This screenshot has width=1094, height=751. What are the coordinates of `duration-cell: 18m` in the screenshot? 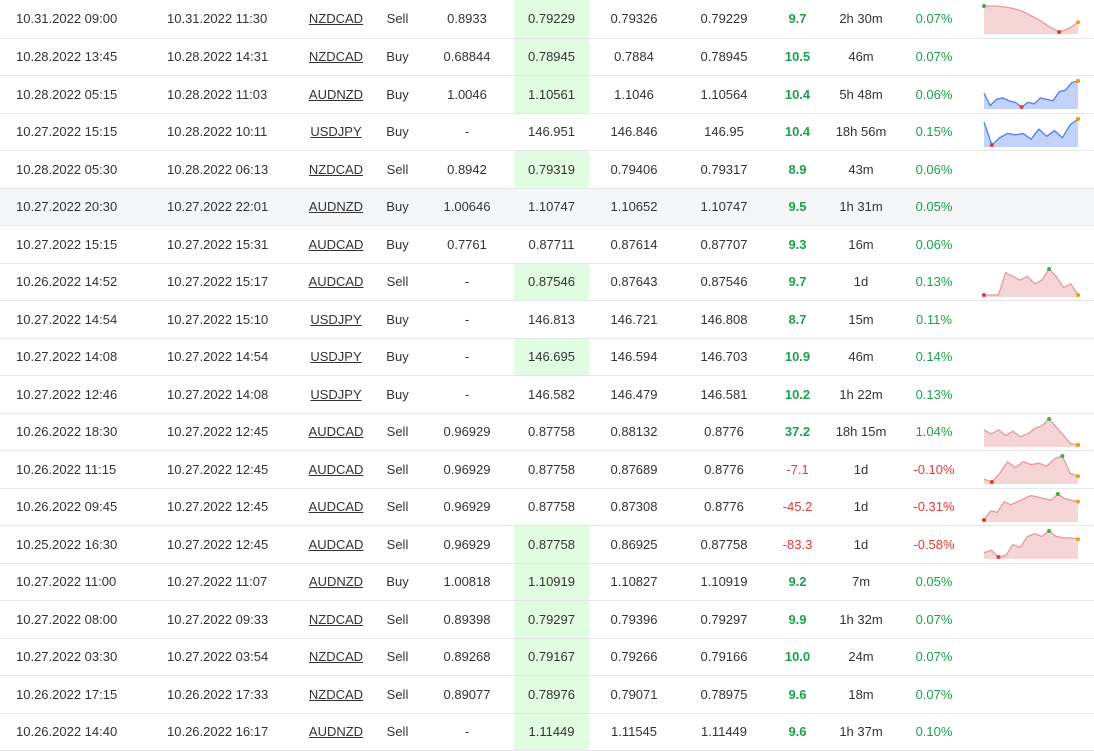 It's located at (861, 694).